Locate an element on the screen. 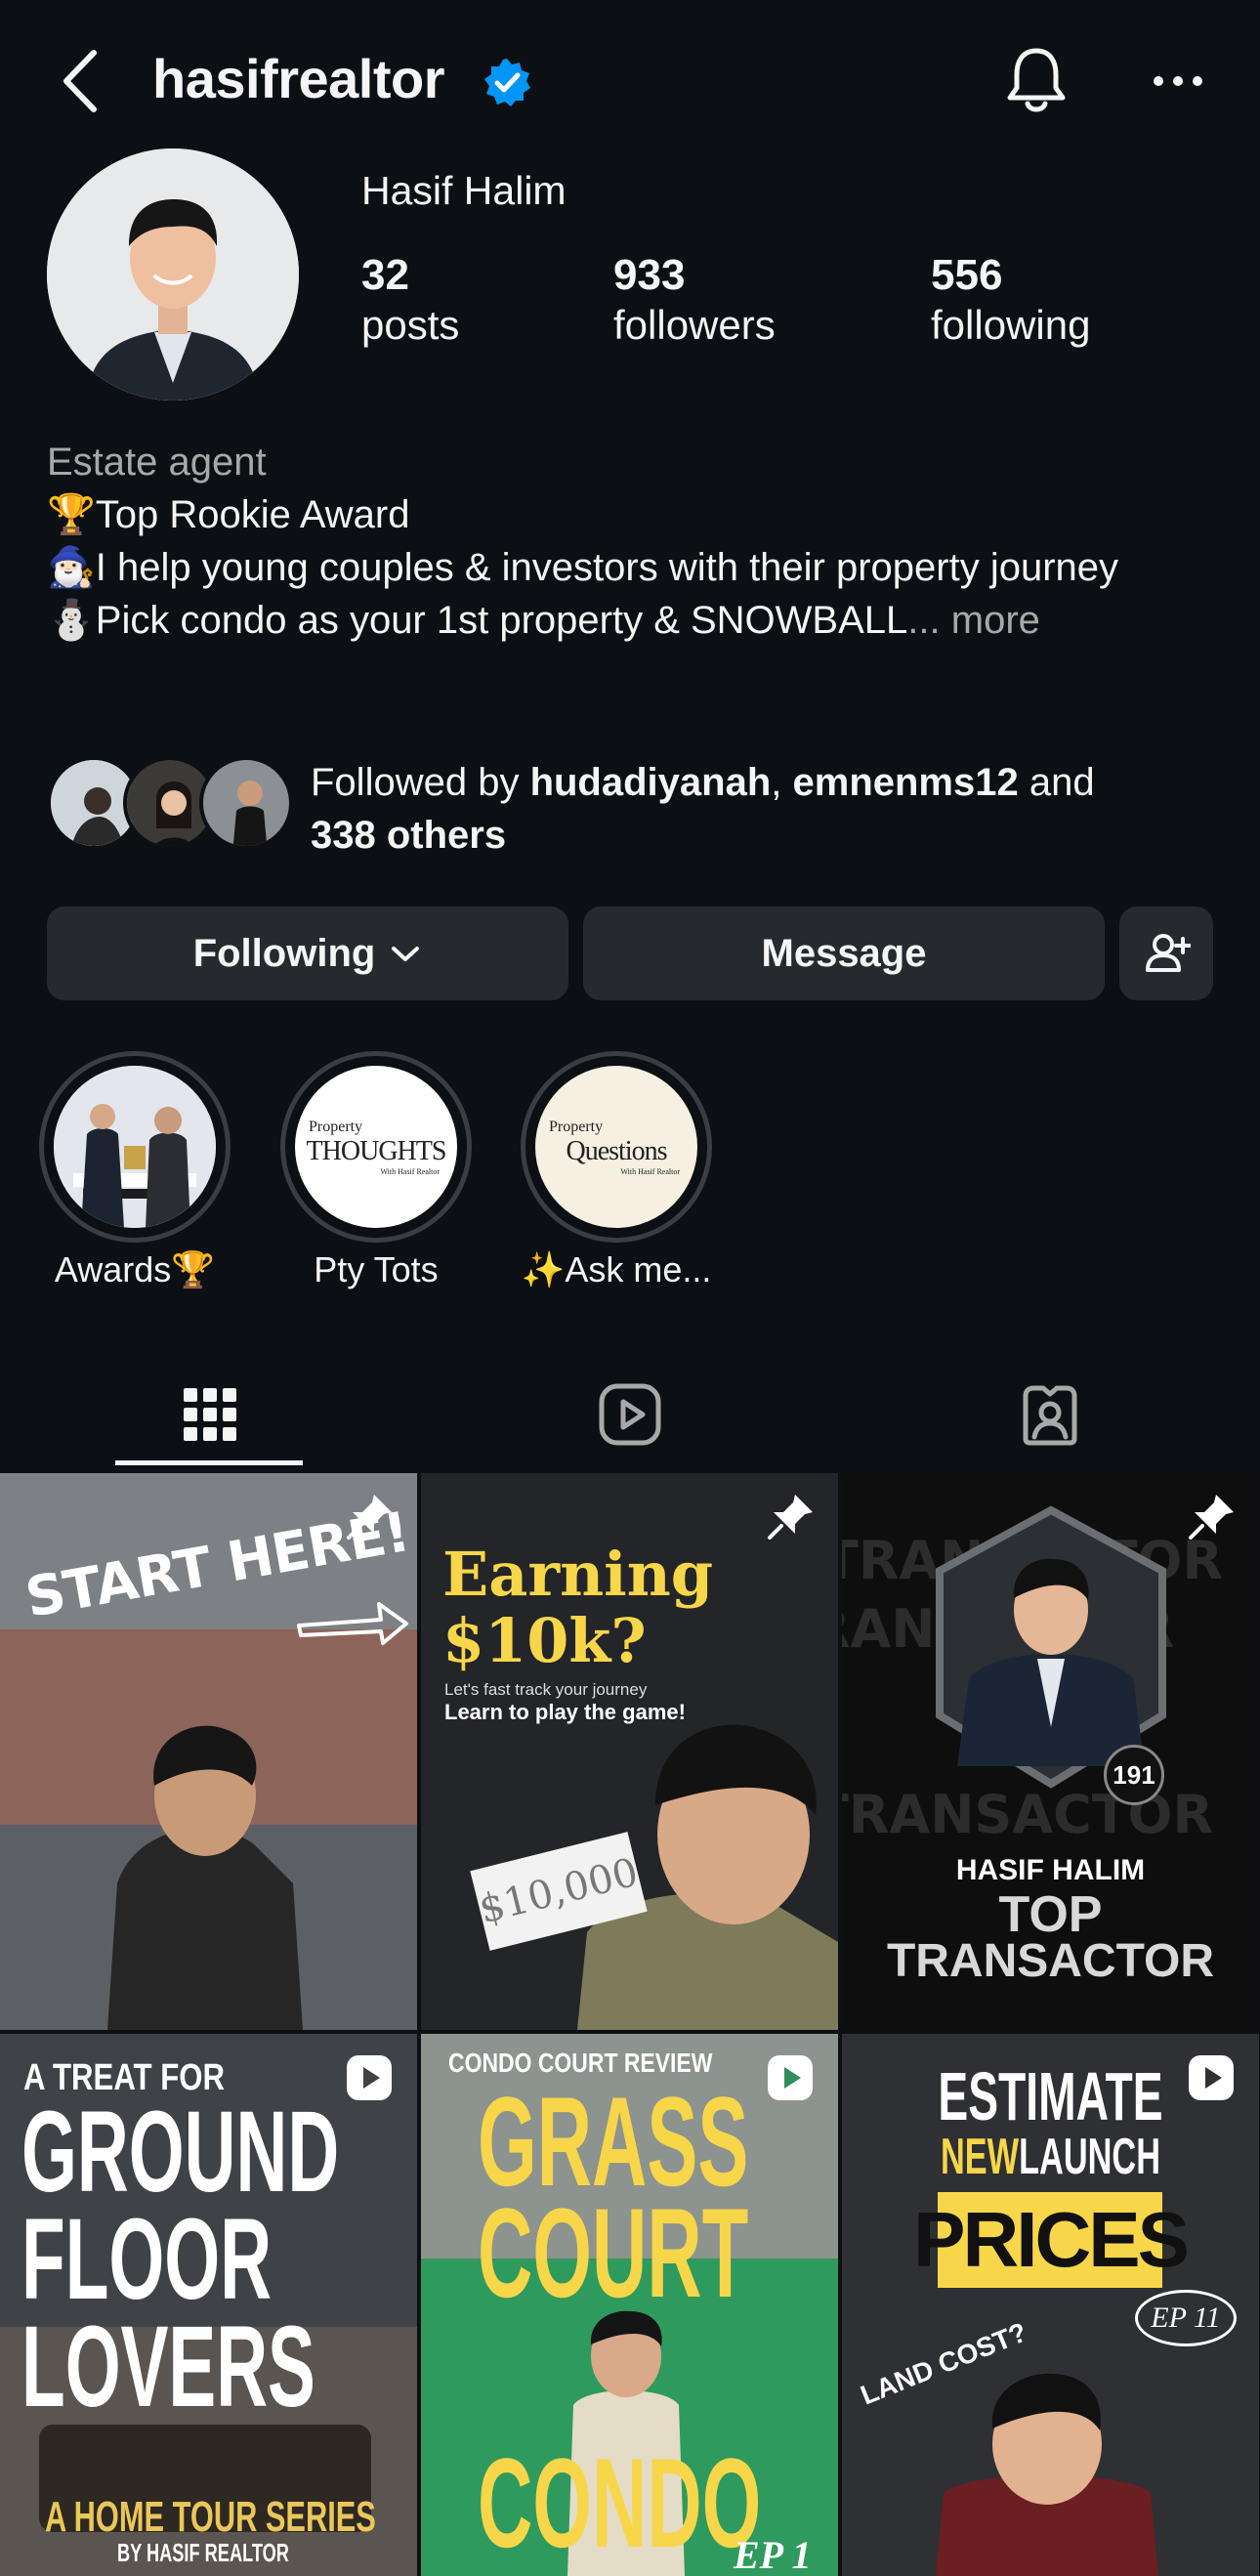  active-tab-indicator is located at coordinates (209, 1462).